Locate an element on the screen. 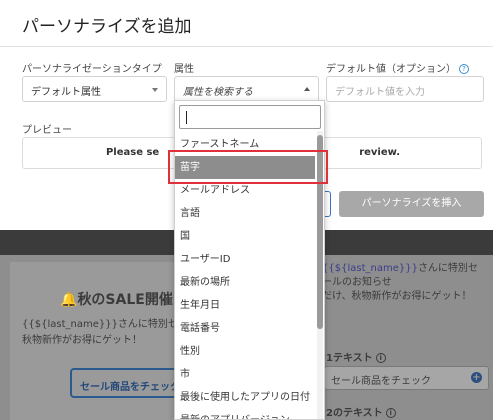  default-value-label: デフォルト値（オプション）? is located at coordinates (397, 67).